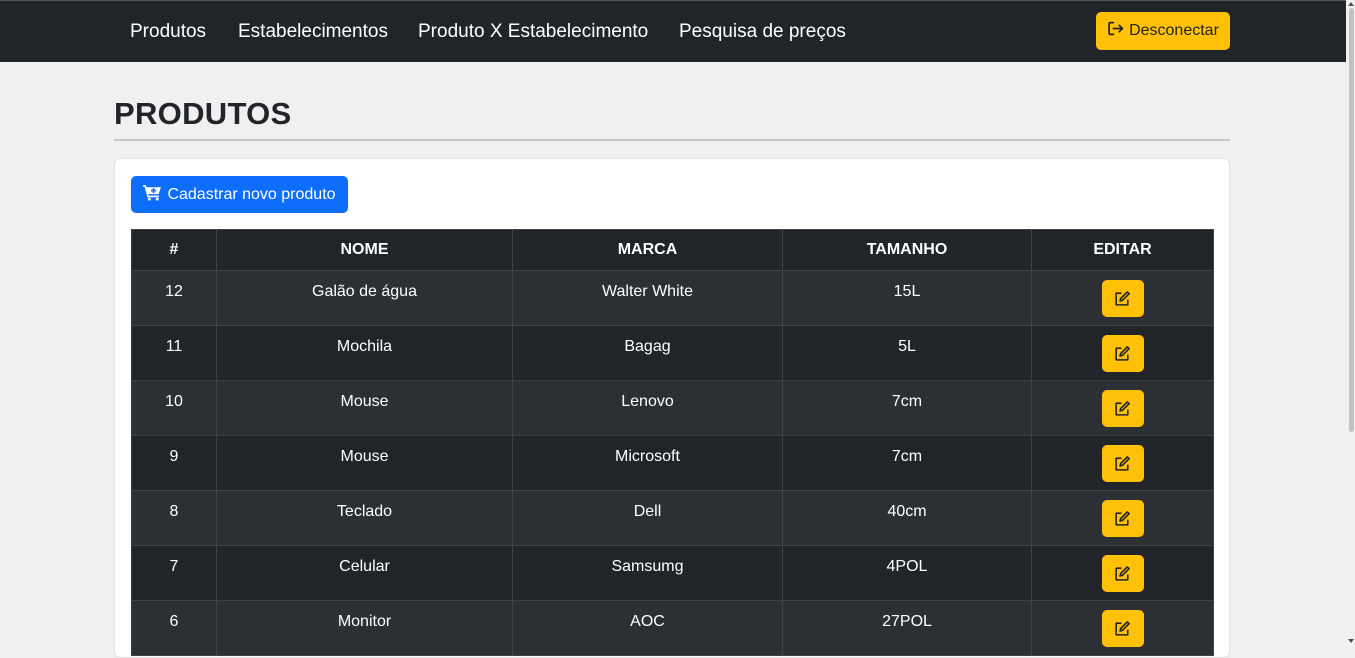 The image size is (1355, 658). Describe the element at coordinates (647, 518) in the screenshot. I see `cell-marca: Dell` at that location.